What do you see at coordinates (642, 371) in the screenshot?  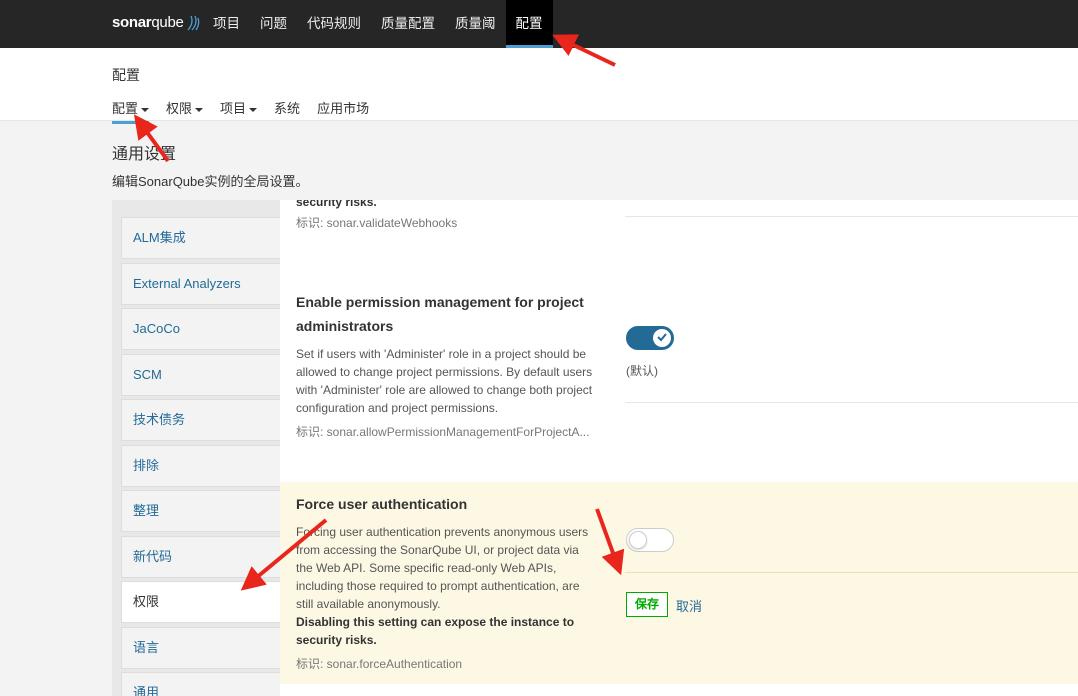 I see `default-note: (默认)` at bounding box center [642, 371].